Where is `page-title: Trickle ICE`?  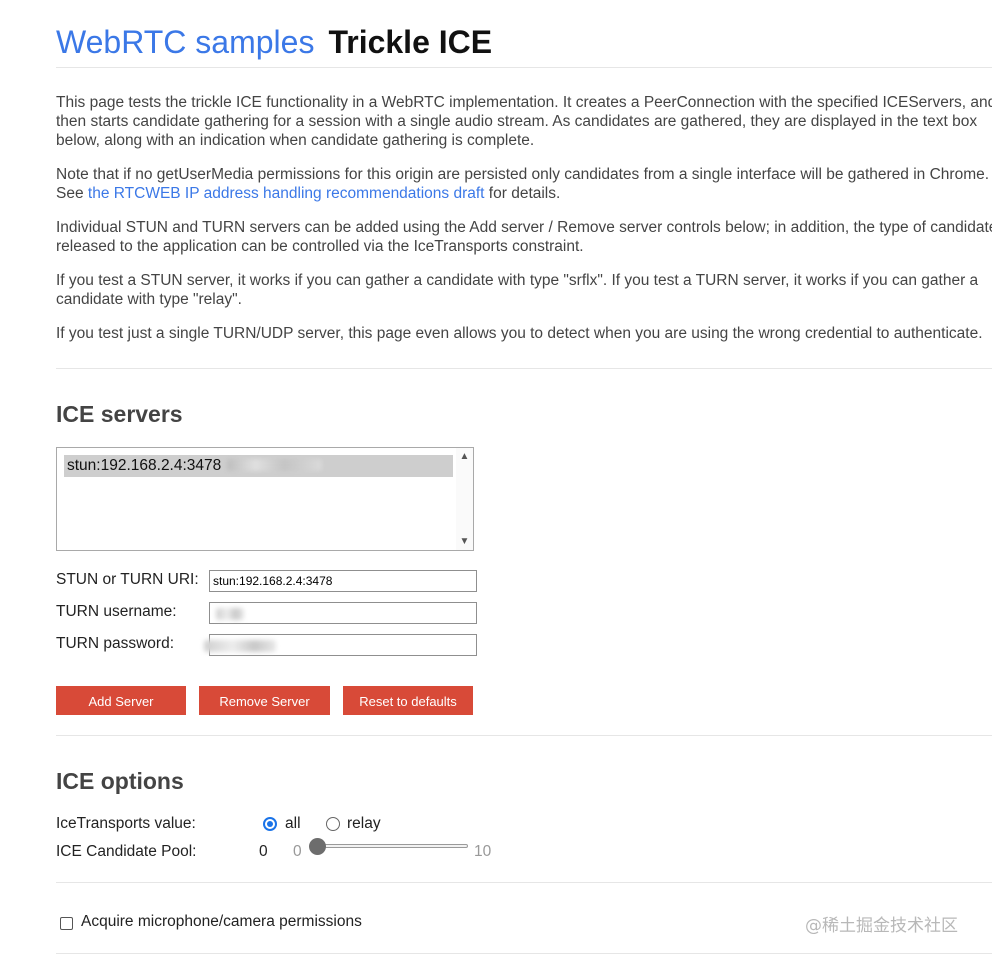 page-title: Trickle ICE is located at coordinates (410, 42).